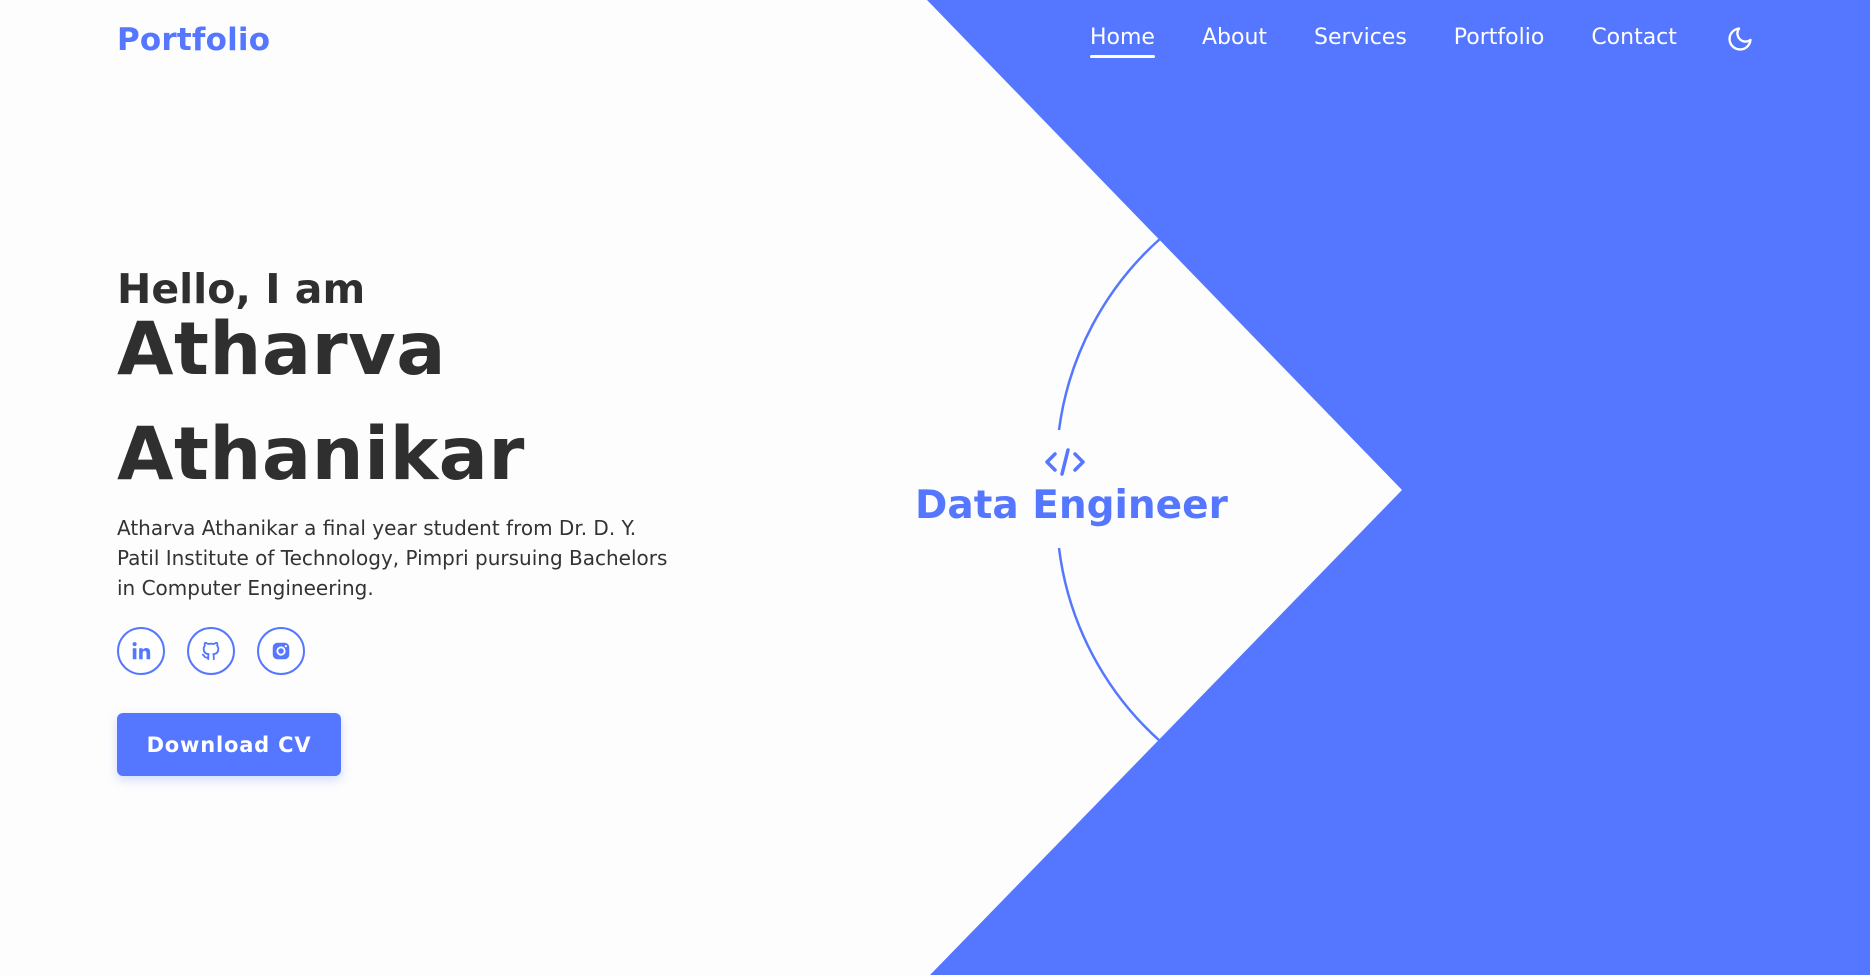 Image resolution: width=1870 pixels, height=975 pixels. What do you see at coordinates (397, 651) in the screenshot?
I see `social-links` at bounding box center [397, 651].